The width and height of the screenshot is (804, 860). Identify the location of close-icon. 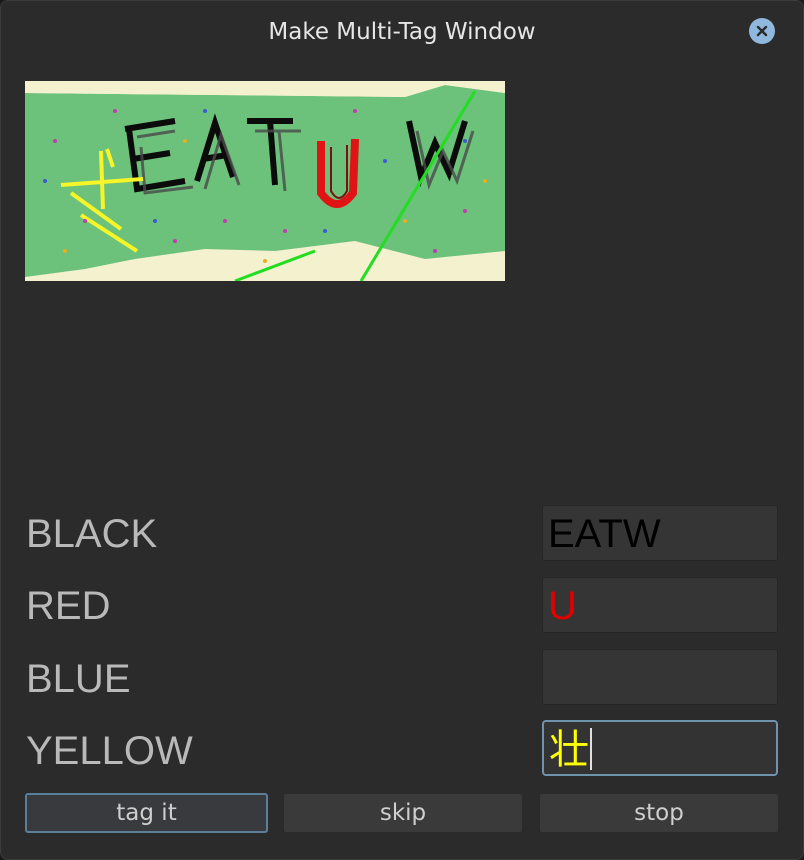
(762, 31).